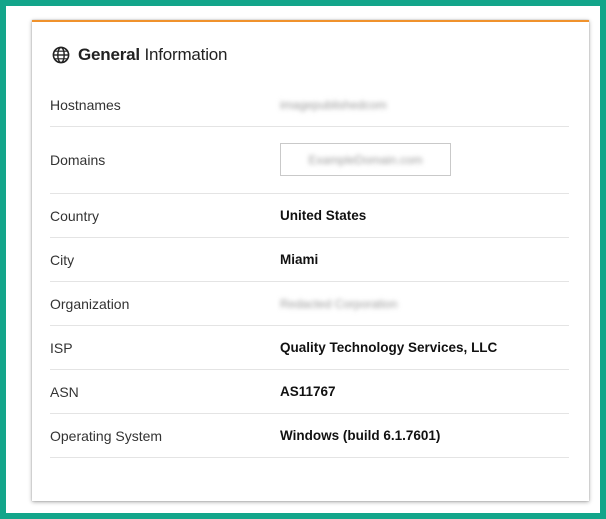 This screenshot has height=519, width=606. Describe the element at coordinates (323, 215) in the screenshot. I see `country-value: United States` at that location.